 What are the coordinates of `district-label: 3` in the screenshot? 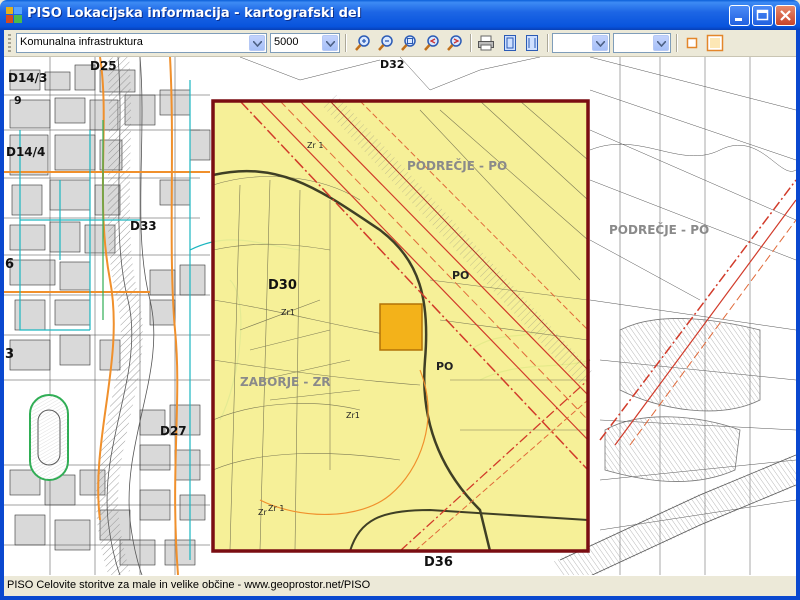 It's located at (9, 354).